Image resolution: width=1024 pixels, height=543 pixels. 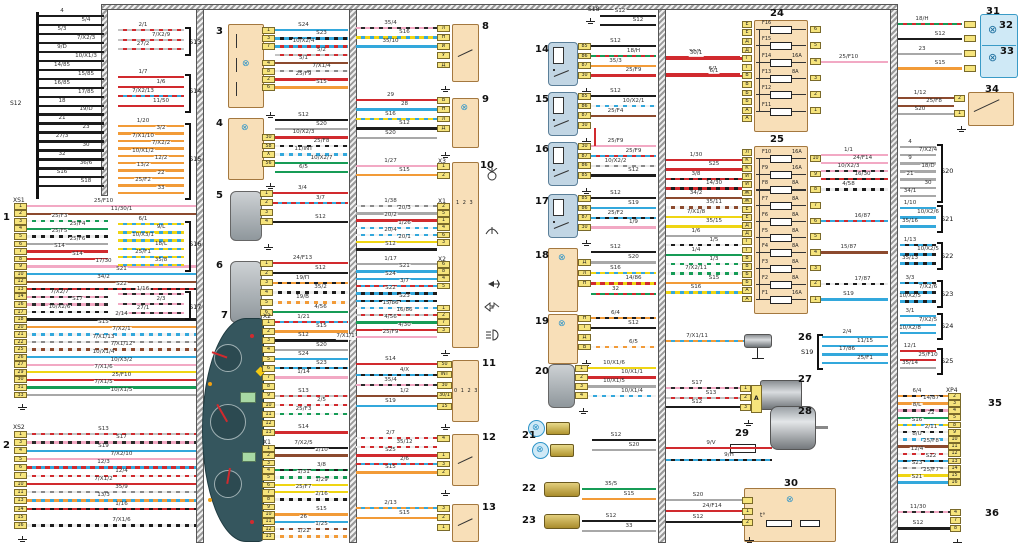 What do you see at coordinates (443, 235) in the screenshot?
I see `pin: 6` at bounding box center [443, 235].